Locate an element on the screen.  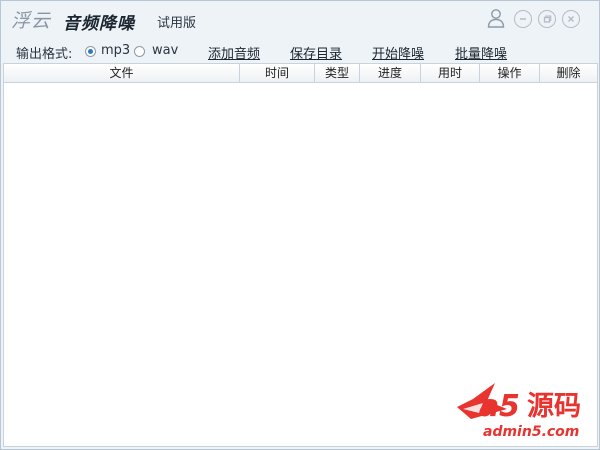
watermark-logo: a 5 源码 admin5.com is located at coordinates (519, 411).